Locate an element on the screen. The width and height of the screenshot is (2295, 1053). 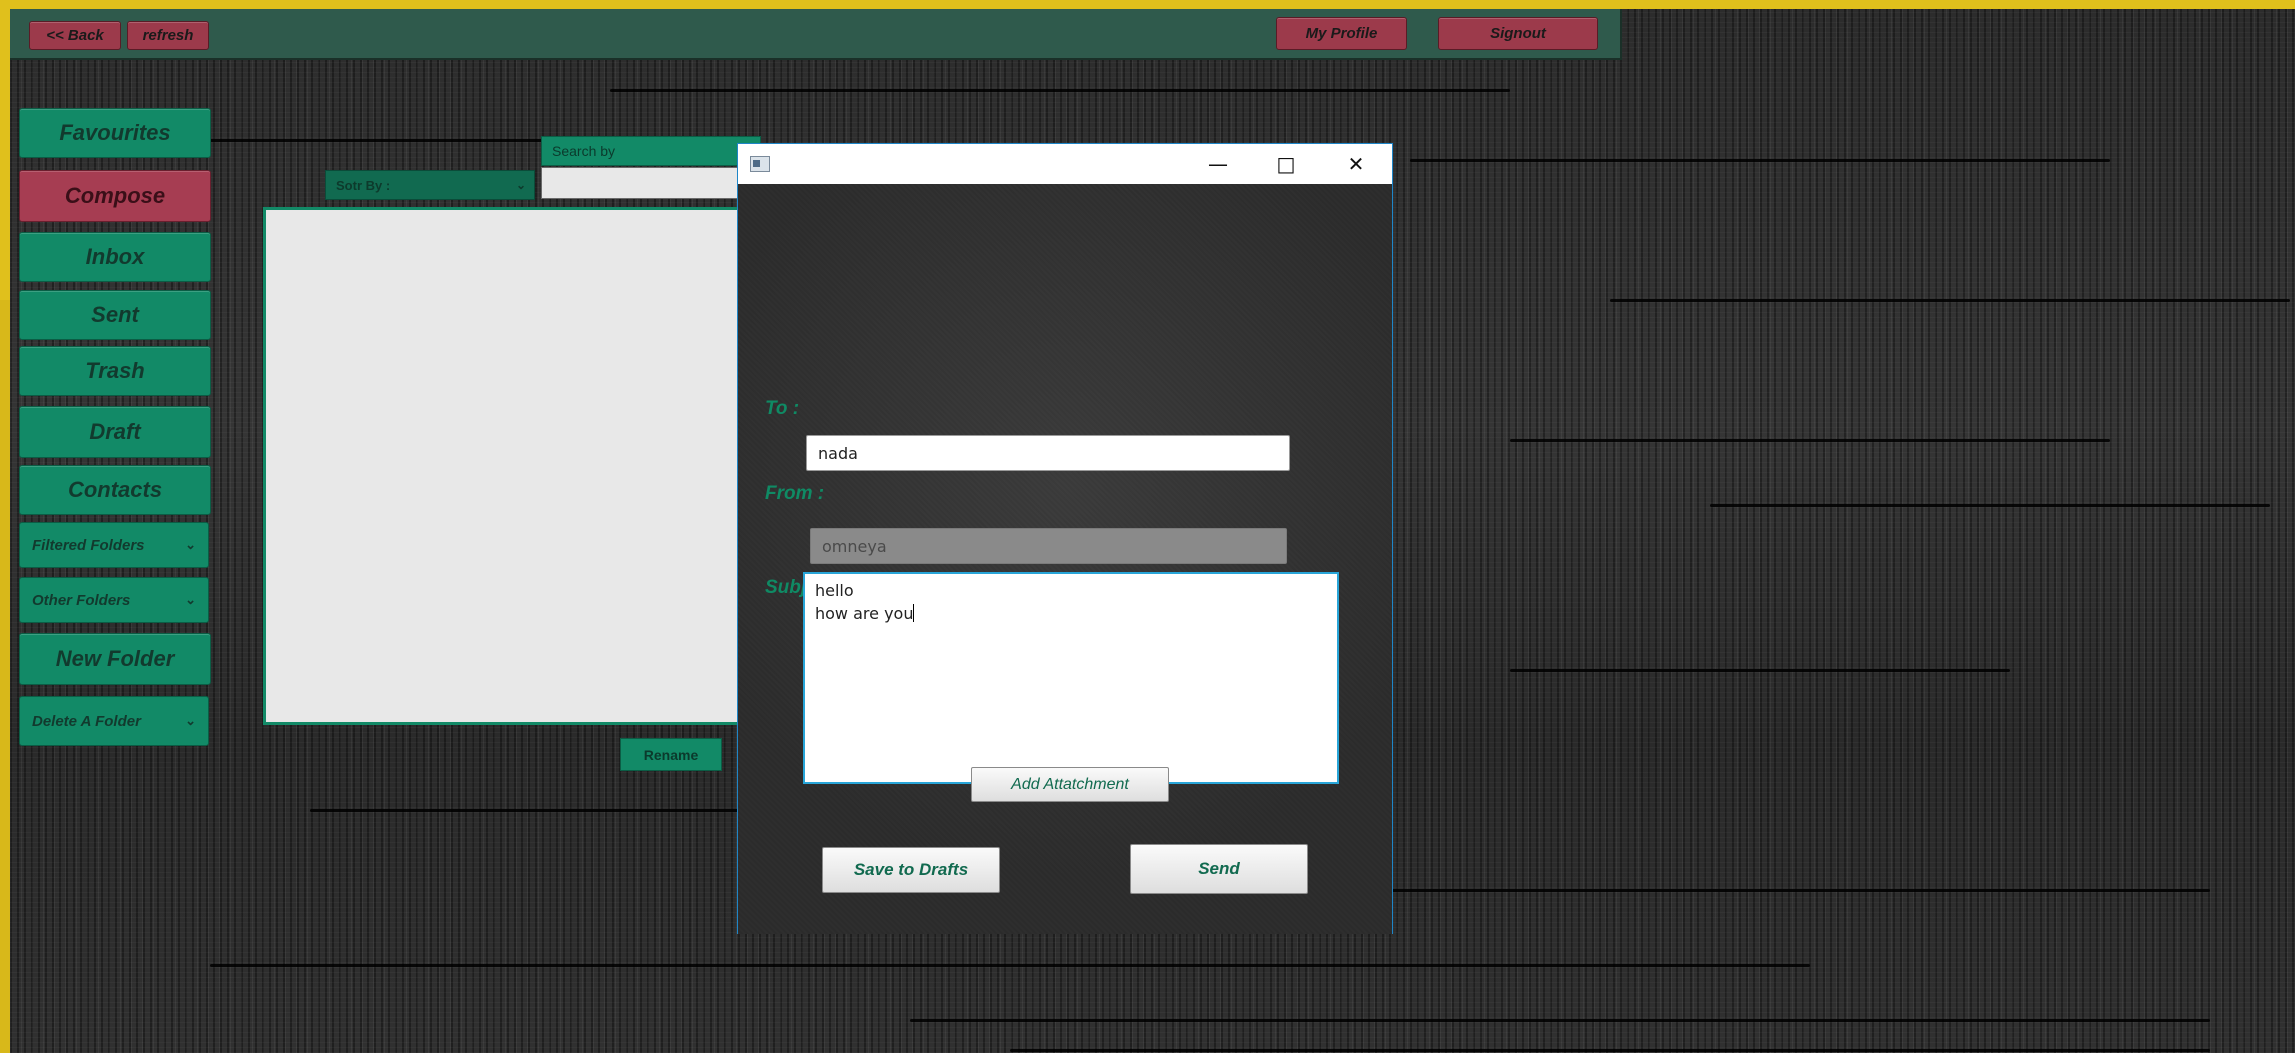
text-caret is located at coordinates (914, 613).